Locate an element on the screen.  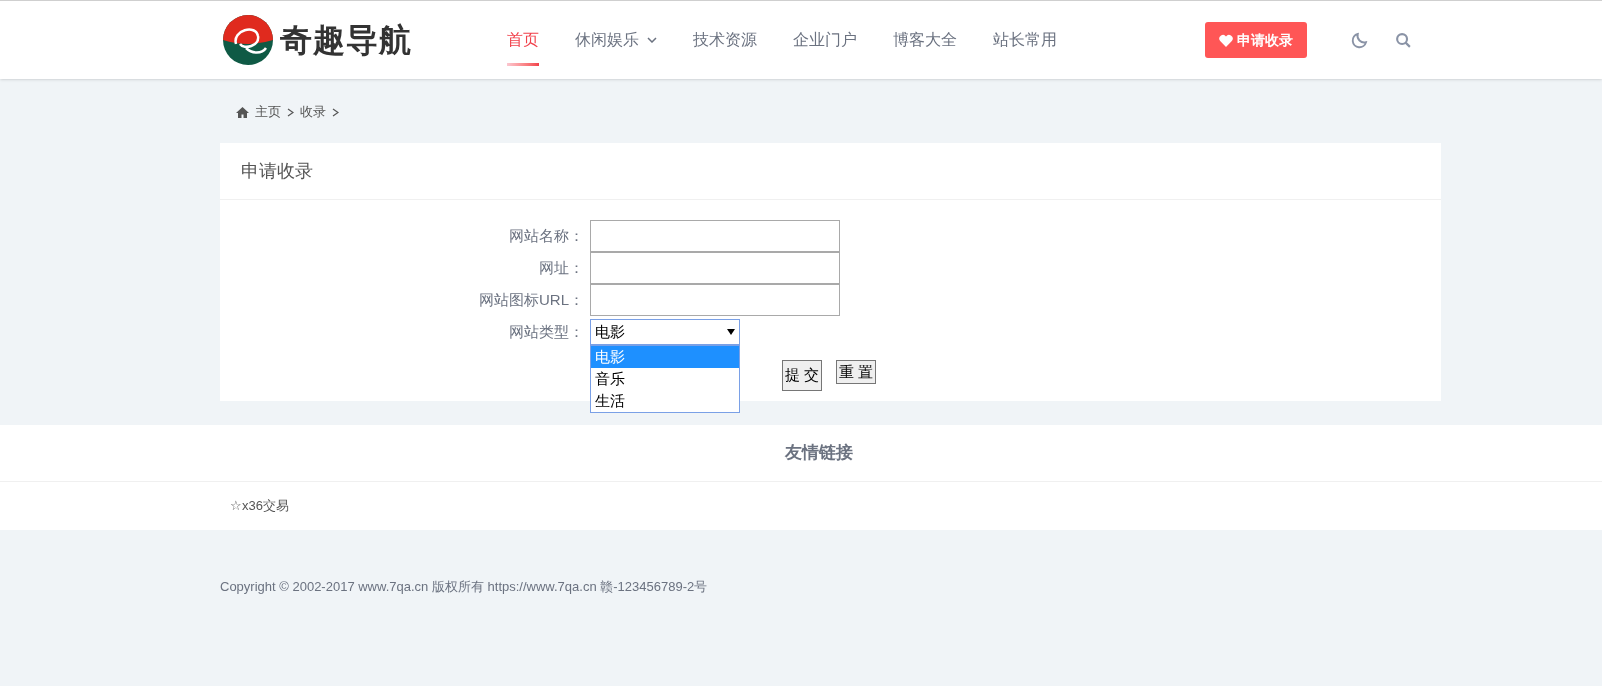
breadcrumb-link: 收录 is located at coordinates (313, 112).